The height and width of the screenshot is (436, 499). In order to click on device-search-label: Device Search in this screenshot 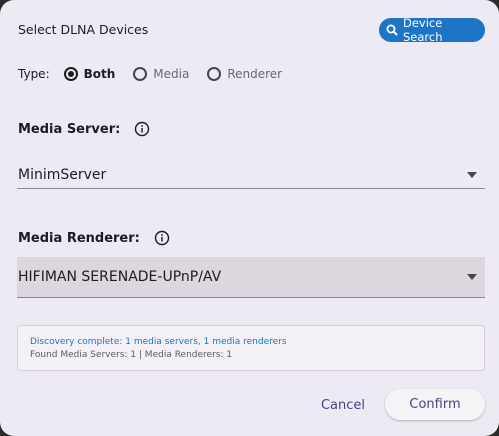, I will do `click(423, 30)`.